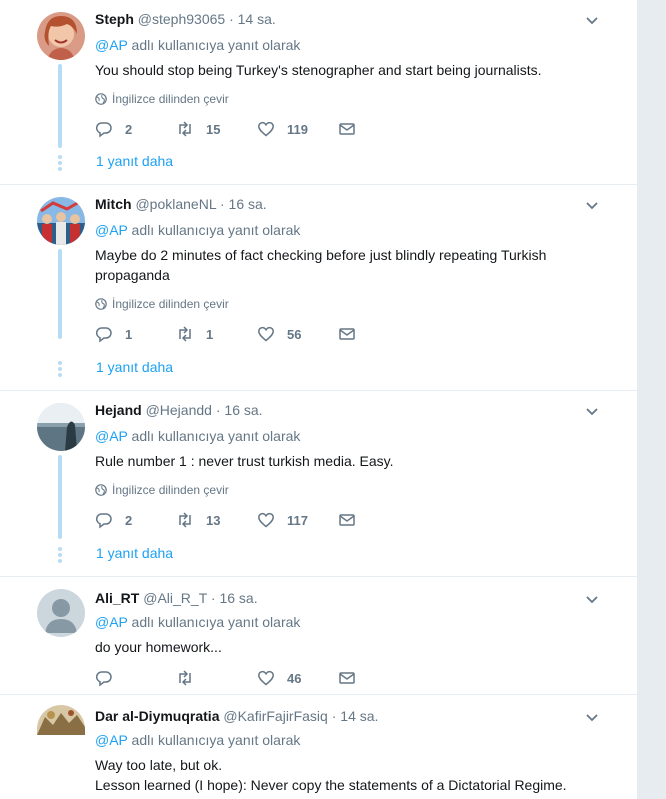  What do you see at coordinates (114, 19) in the screenshot?
I see `author-name: Steph` at bounding box center [114, 19].